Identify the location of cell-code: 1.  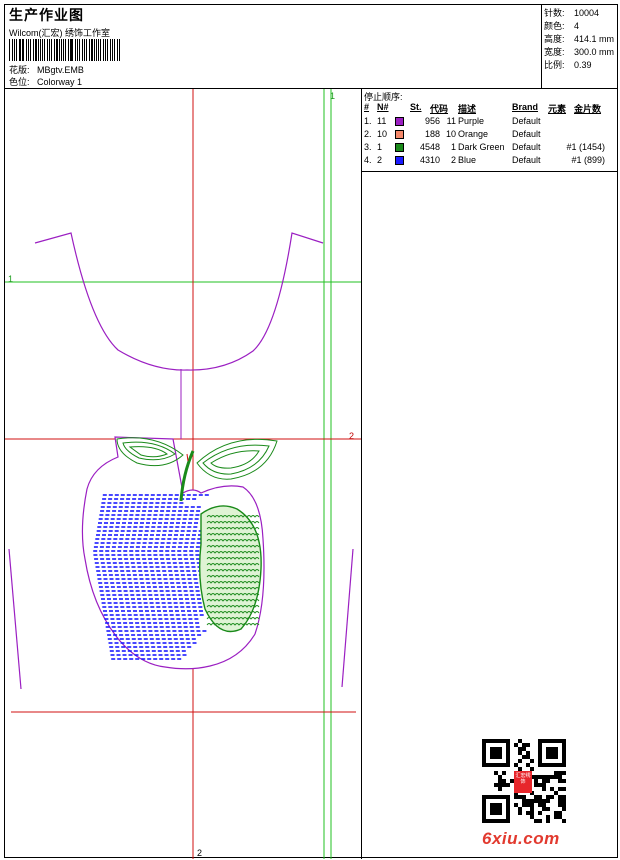
(453, 147).